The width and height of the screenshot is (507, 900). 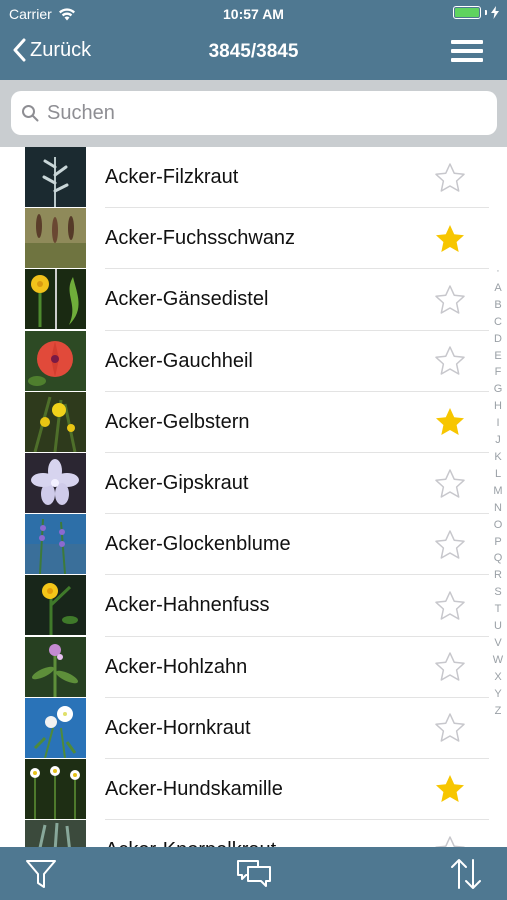 What do you see at coordinates (253, 361) in the screenshot?
I see `list-item: Acker-Gauchheil` at bounding box center [253, 361].